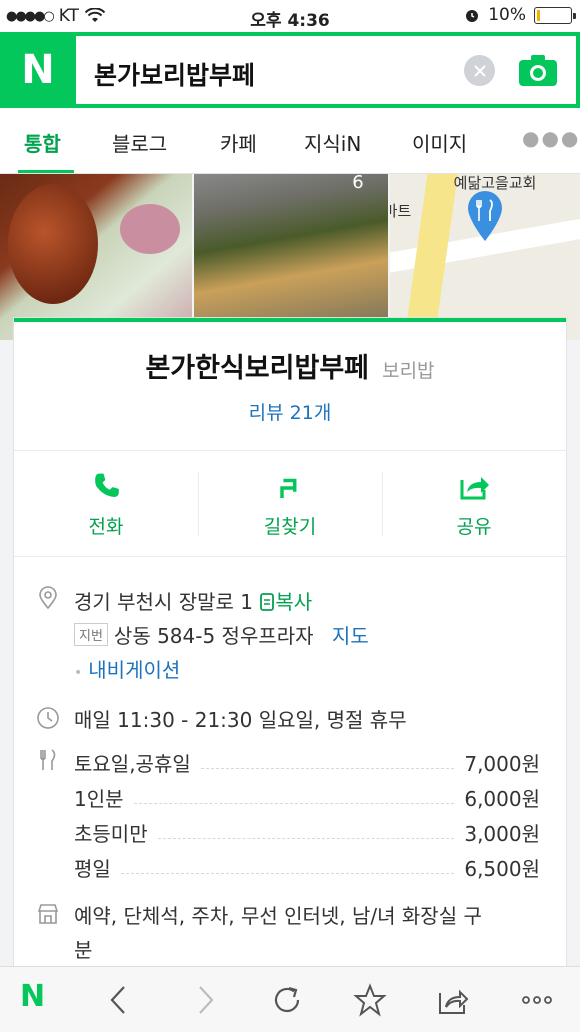 This screenshot has width=580, height=1032. Describe the element at coordinates (37, 996) in the screenshot. I see `naver-home-button: N` at that location.